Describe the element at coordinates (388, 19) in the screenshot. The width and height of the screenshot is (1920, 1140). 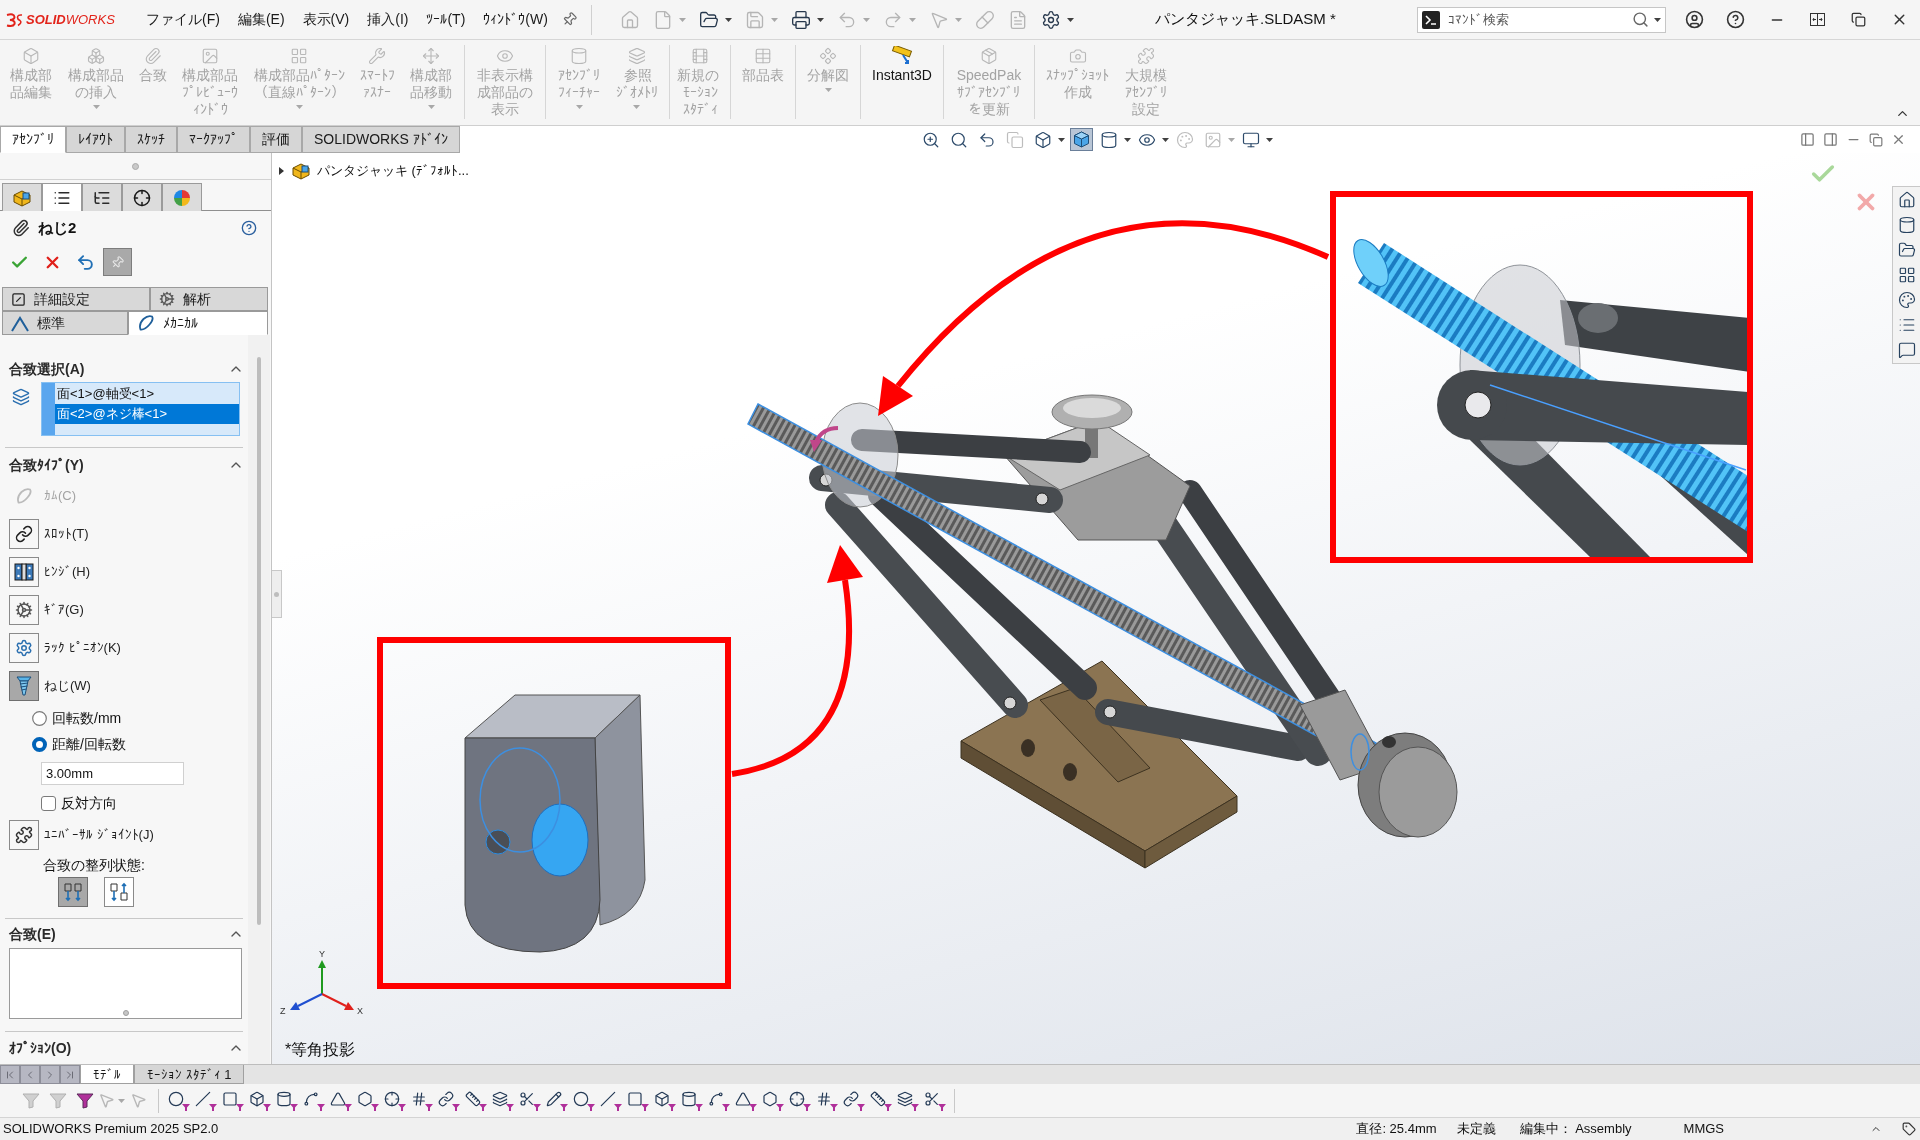
I see `menu-item: 挿入(I)` at that location.